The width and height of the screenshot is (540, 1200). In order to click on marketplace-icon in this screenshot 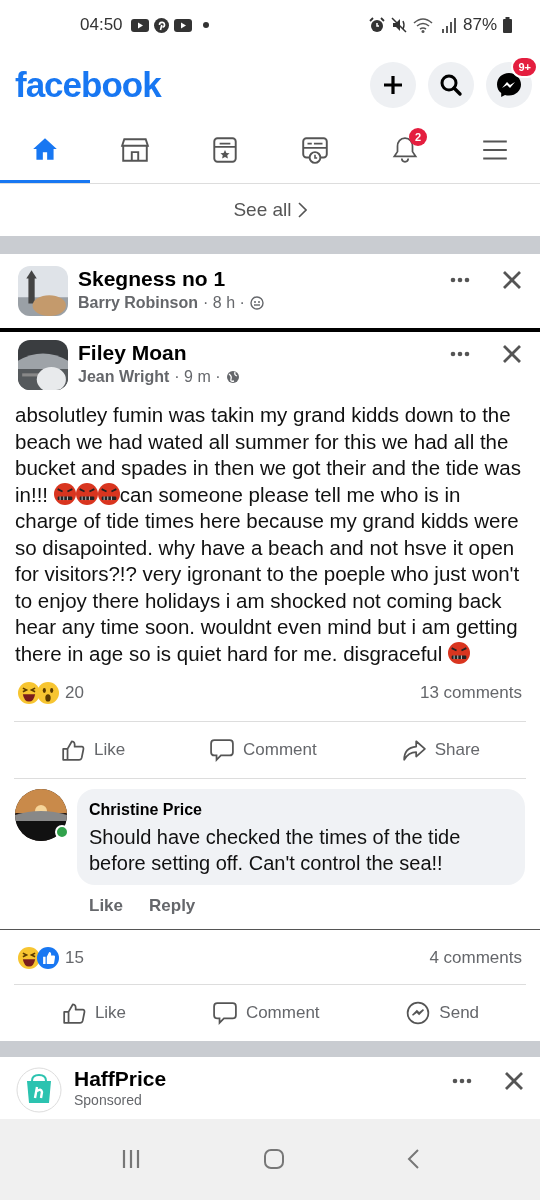, I will do `click(135, 150)`.